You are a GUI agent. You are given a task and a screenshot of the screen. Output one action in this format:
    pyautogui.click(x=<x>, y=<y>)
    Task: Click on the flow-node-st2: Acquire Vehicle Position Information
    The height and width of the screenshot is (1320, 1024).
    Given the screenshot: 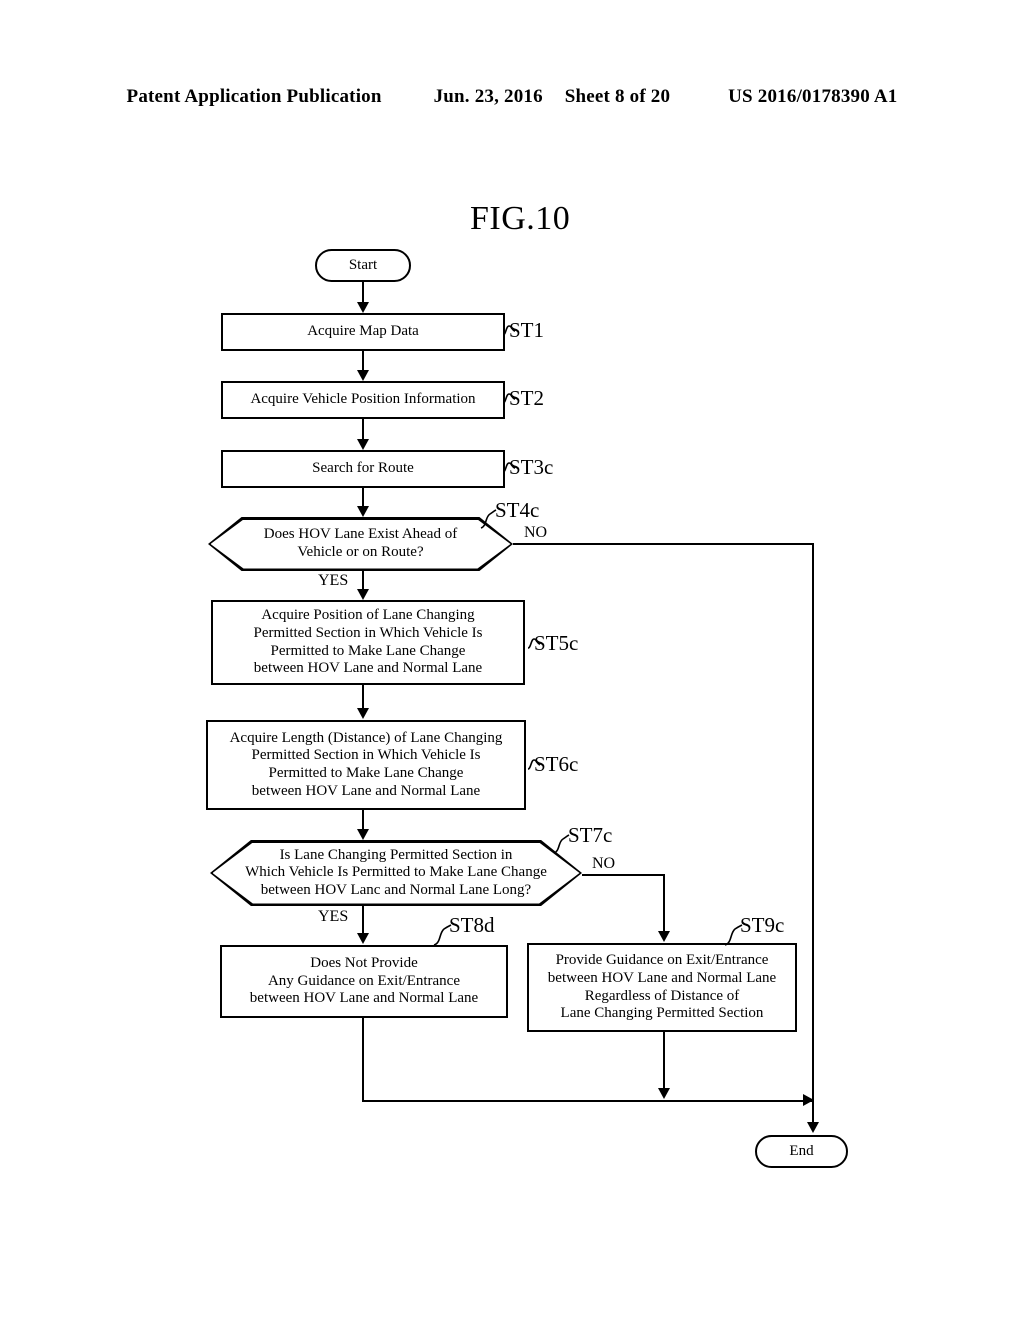 What is the action you would take?
    pyautogui.click(x=363, y=400)
    